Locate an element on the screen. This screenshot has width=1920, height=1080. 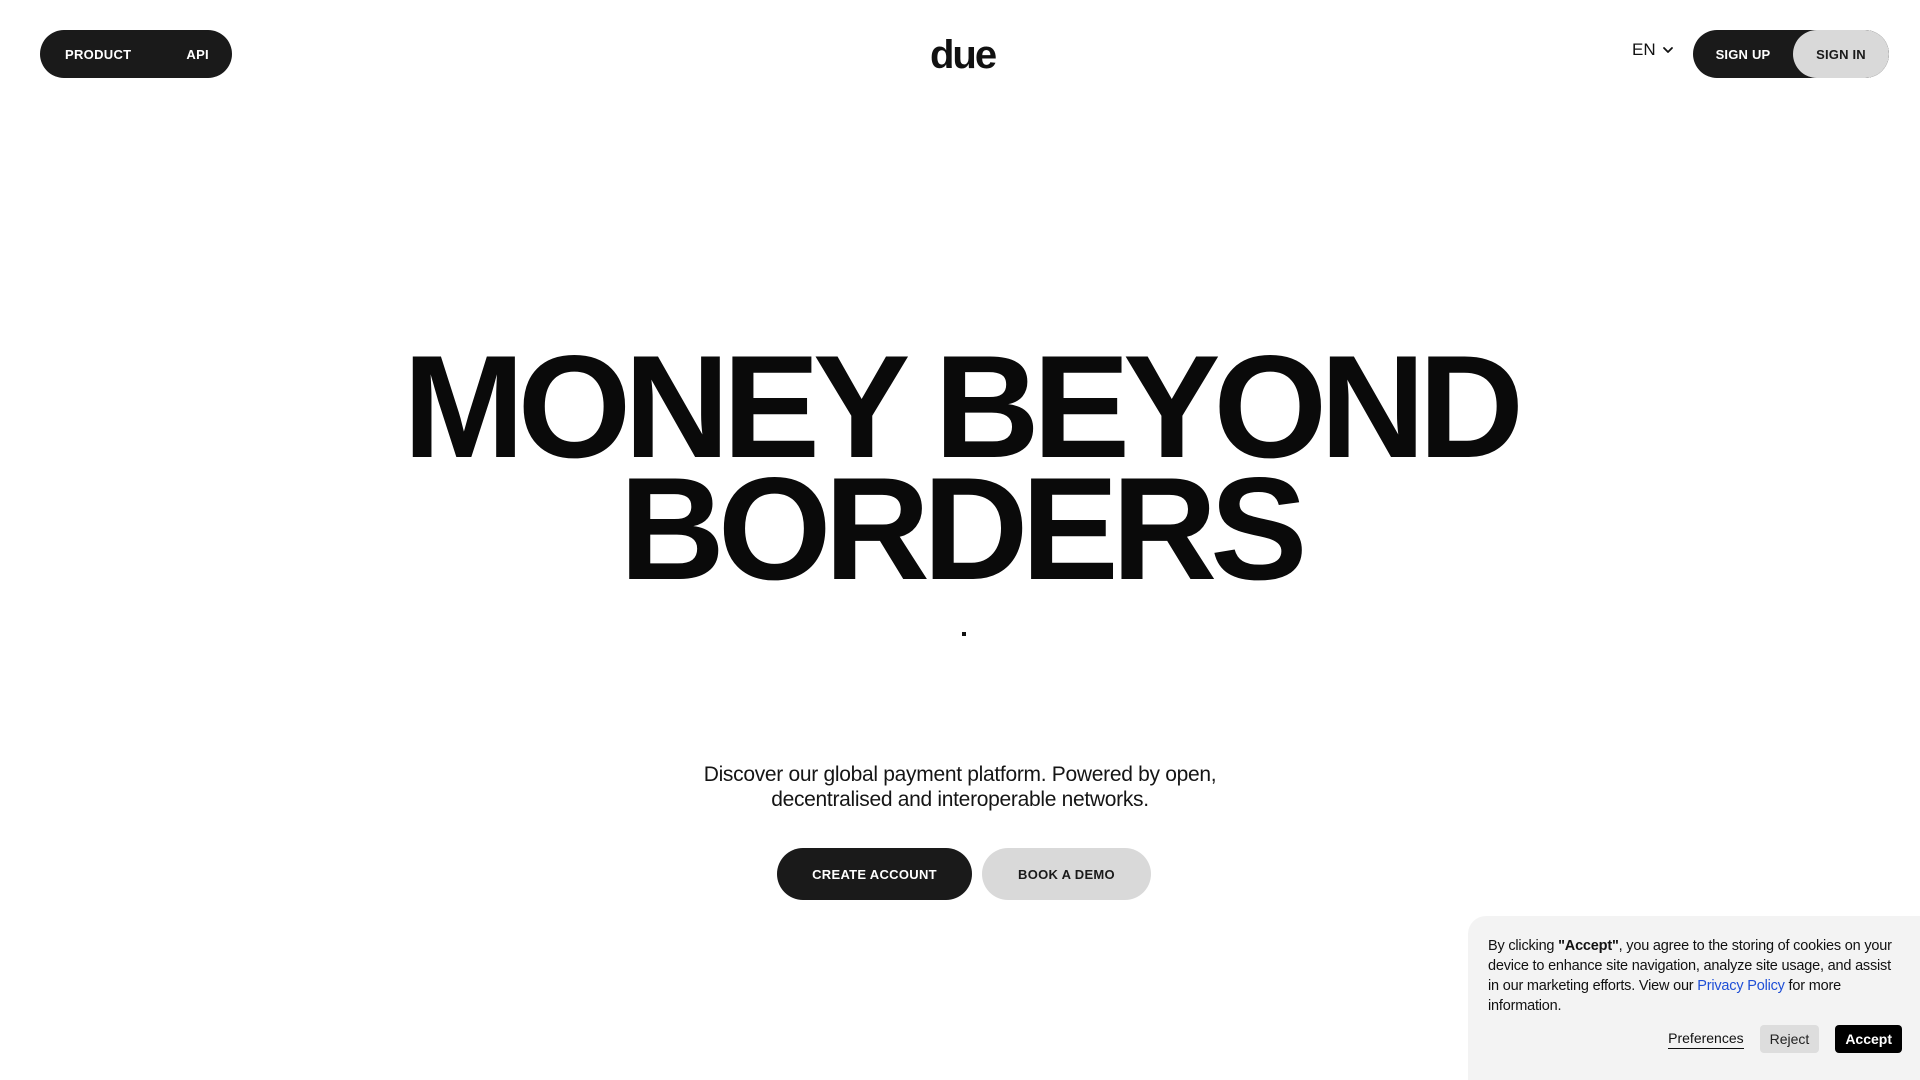
auth-button-group: SIGN UP SIGN IN is located at coordinates (1791, 54).